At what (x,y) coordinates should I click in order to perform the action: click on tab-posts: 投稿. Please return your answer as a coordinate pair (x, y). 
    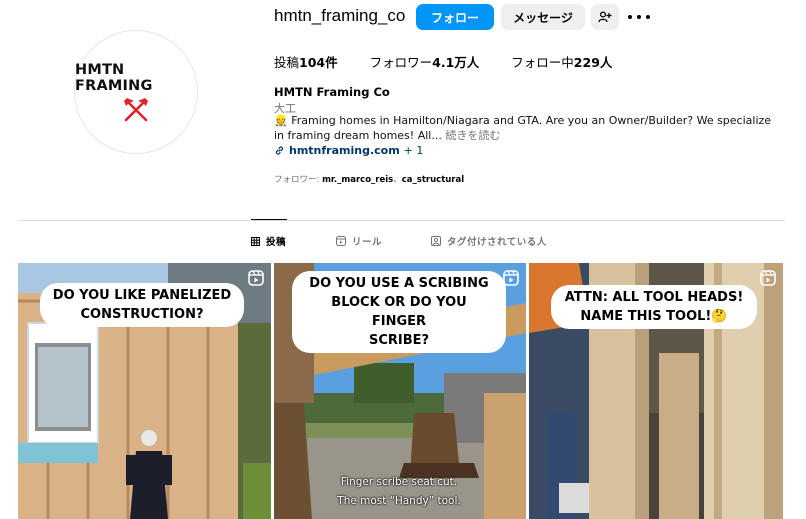
    Looking at the image, I should click on (268, 241).